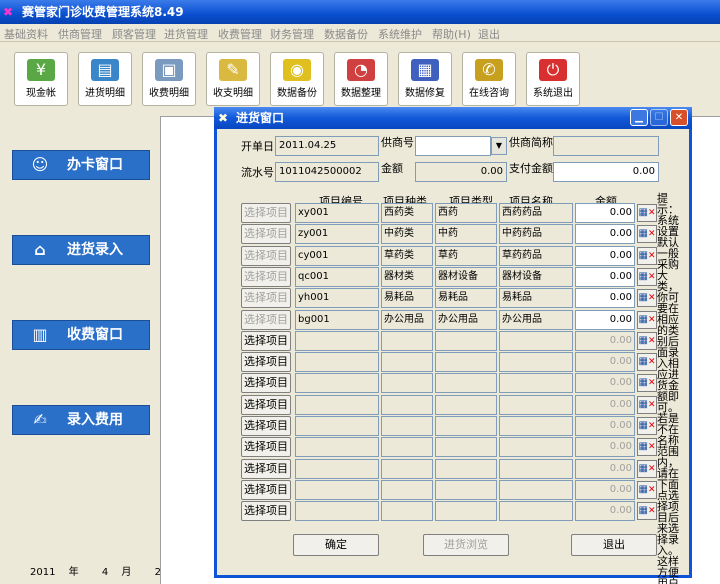 The image size is (720, 584). Describe the element at coordinates (327, 172) in the screenshot. I see `serial-field: 1011042500002` at that location.